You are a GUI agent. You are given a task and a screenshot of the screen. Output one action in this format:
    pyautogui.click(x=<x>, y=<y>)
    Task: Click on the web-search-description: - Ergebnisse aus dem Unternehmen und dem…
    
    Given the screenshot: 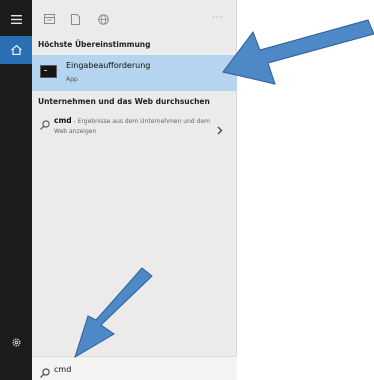 What is the action you would take?
    pyautogui.click(x=132, y=126)
    